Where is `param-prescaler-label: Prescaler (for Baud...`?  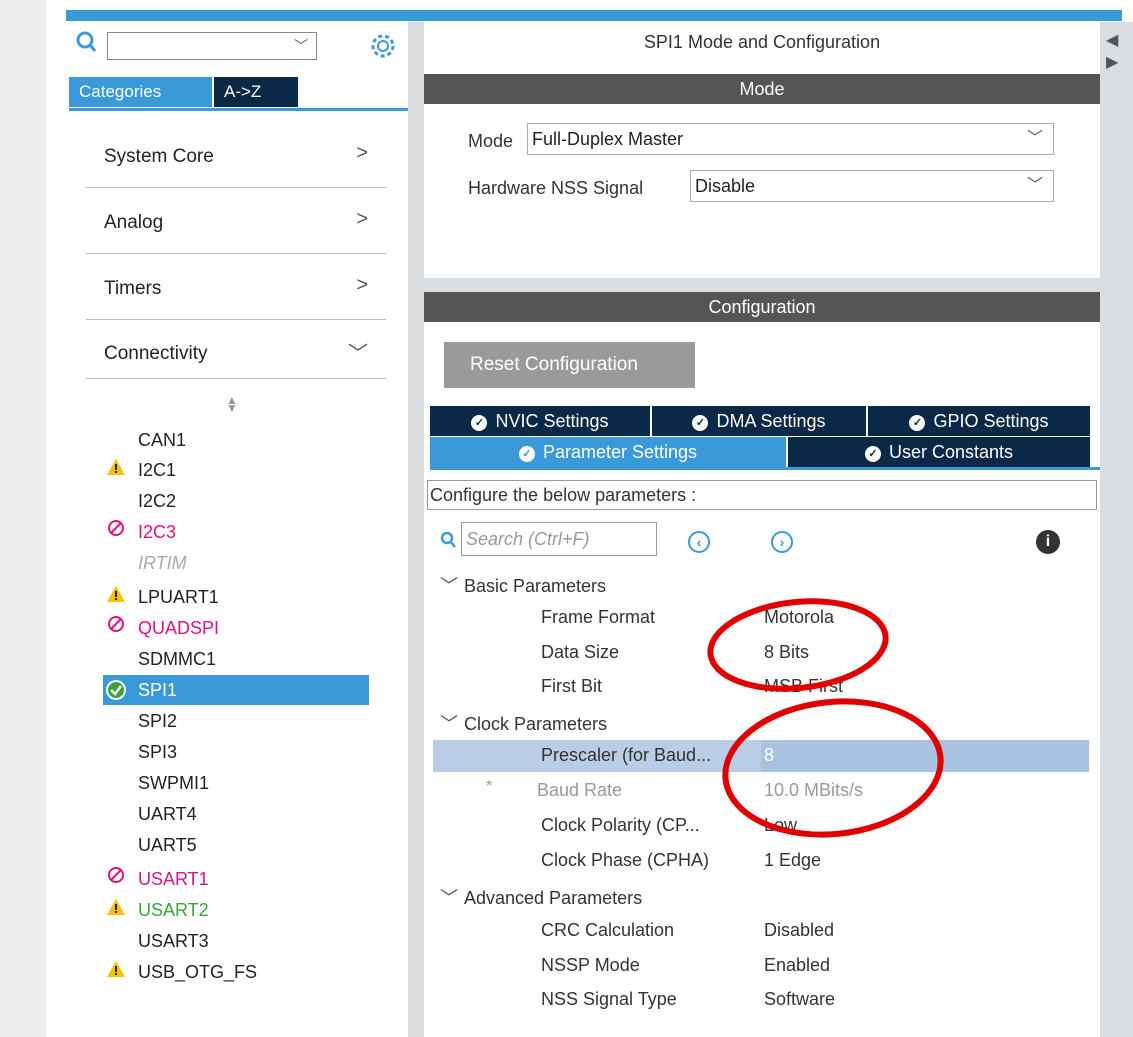
param-prescaler-label: Prescaler (for Baud... is located at coordinates (626, 755).